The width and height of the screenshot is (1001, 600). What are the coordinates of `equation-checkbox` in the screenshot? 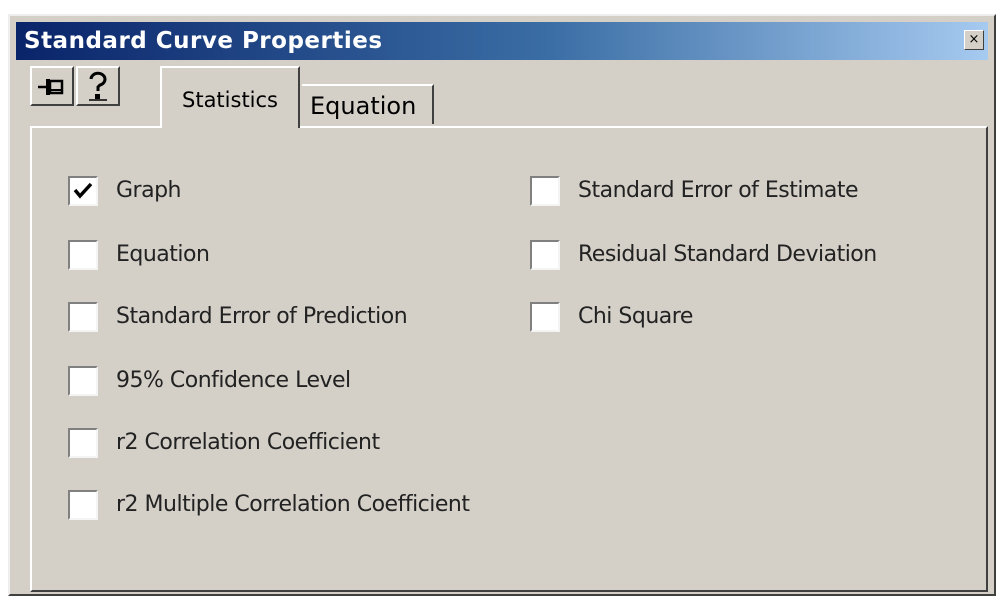 It's located at (83, 255).